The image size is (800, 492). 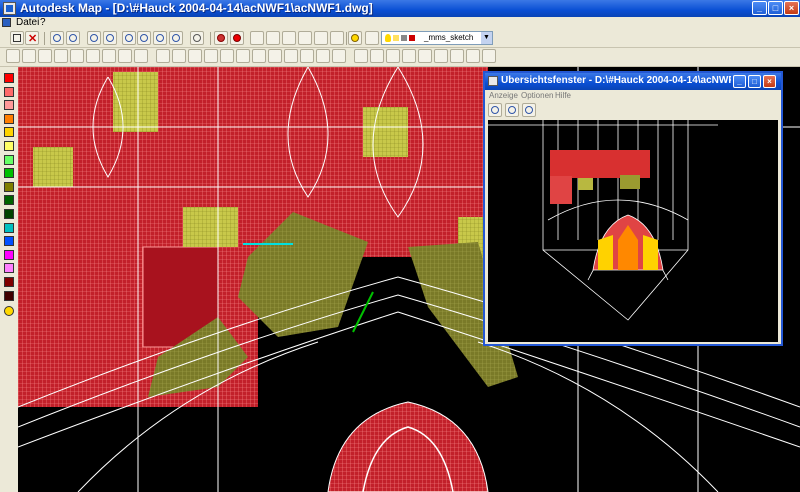 What do you see at coordinates (537, 95) in the screenshot?
I see `overview-menu-optionen: Optionen` at bounding box center [537, 95].